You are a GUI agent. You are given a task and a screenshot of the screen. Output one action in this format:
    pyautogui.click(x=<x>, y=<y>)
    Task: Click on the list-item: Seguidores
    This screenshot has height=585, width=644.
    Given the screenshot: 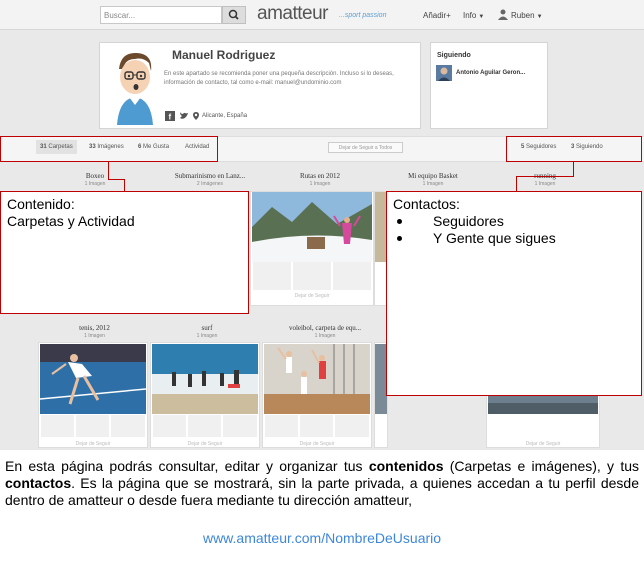 What is the action you would take?
    pyautogui.click(x=514, y=221)
    